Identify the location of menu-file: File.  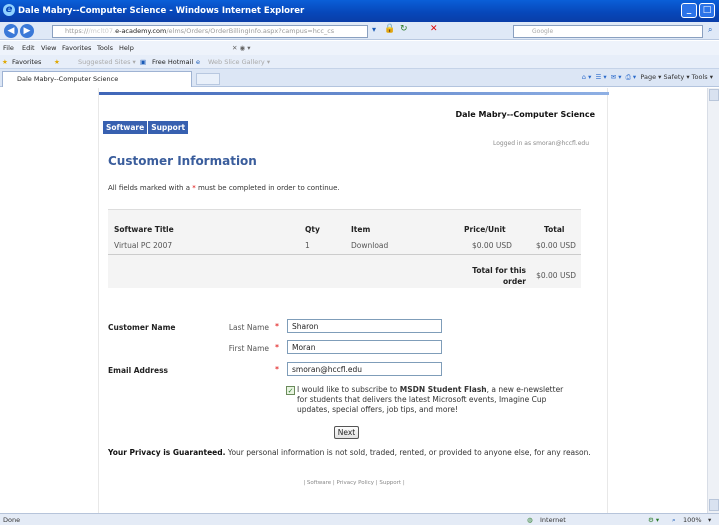
(8, 48).